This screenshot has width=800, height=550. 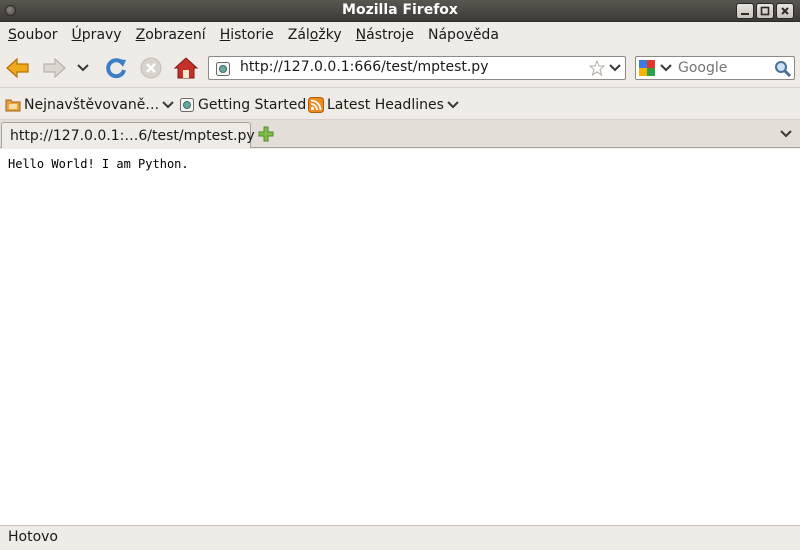 What do you see at coordinates (13, 105) in the screenshot?
I see `folder-icon` at bounding box center [13, 105].